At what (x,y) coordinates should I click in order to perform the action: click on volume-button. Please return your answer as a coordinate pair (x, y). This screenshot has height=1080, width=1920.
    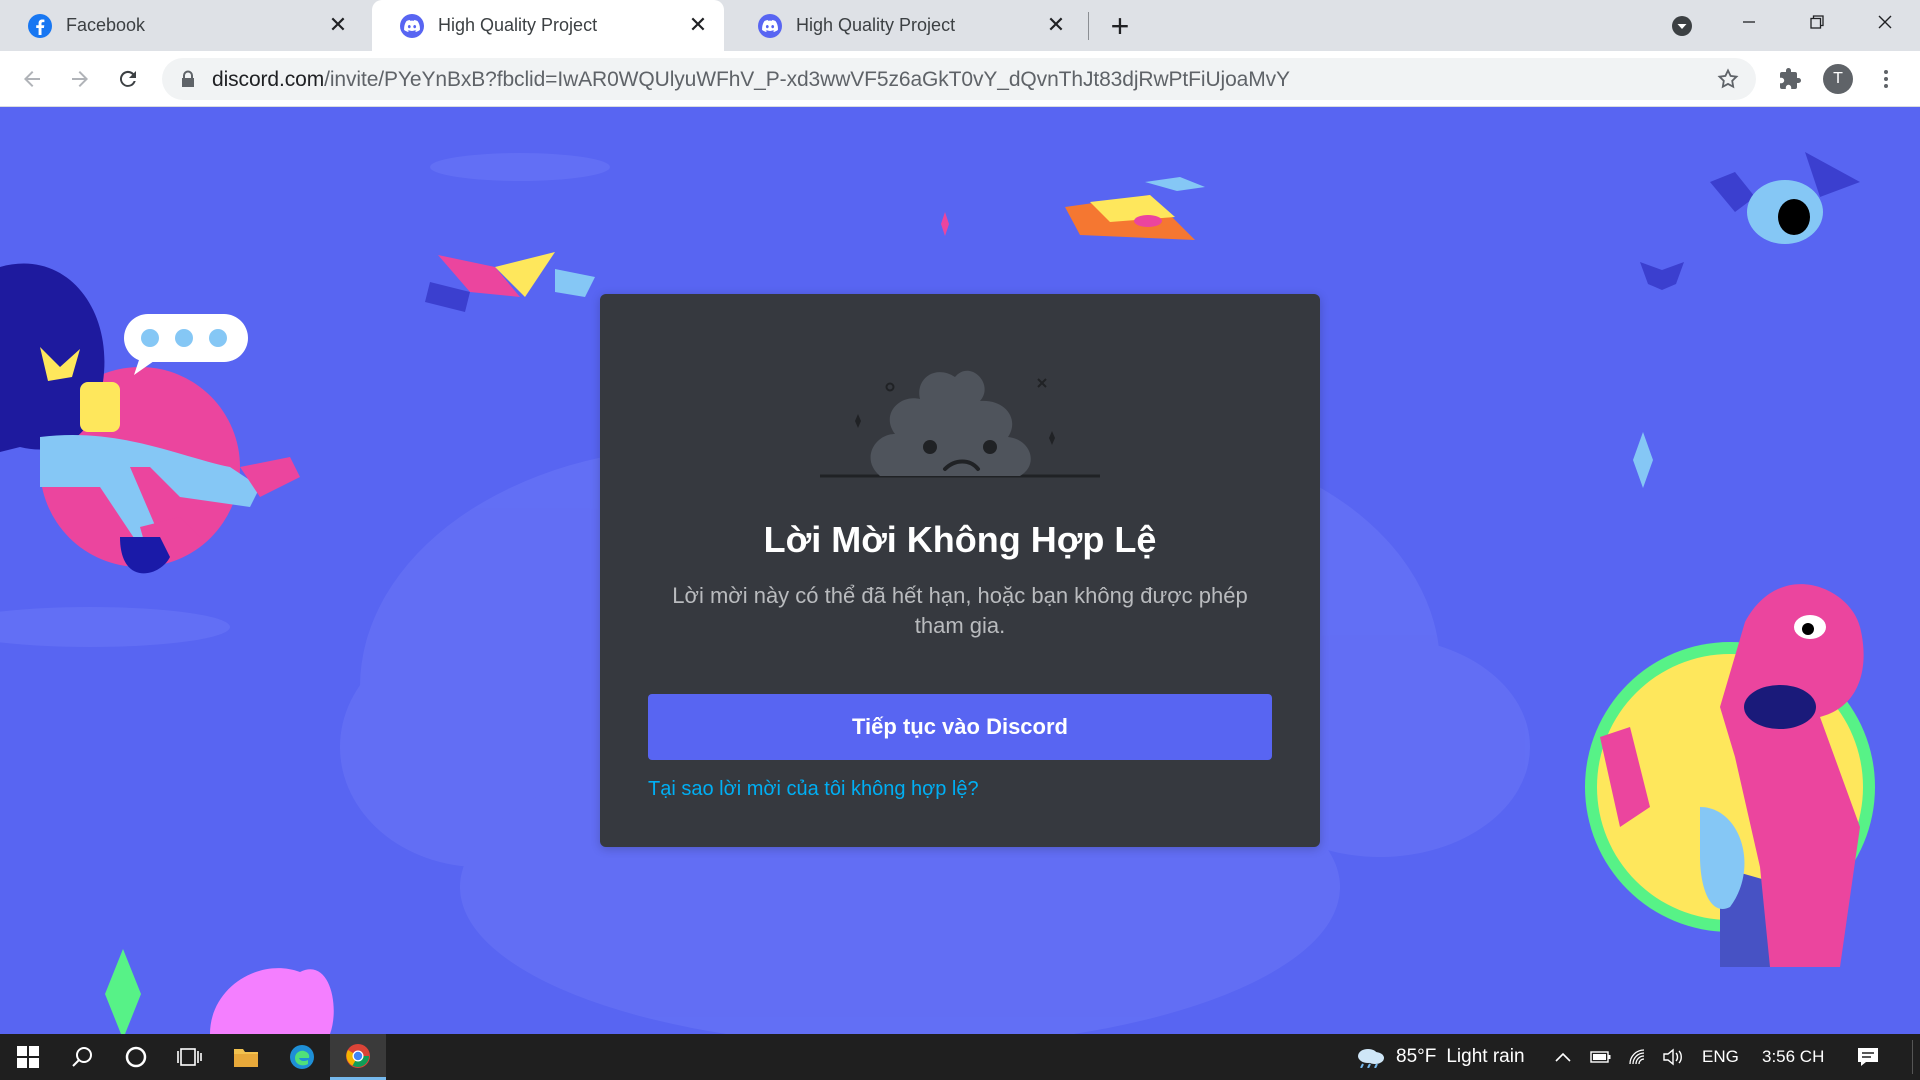
    Looking at the image, I should click on (1673, 1057).